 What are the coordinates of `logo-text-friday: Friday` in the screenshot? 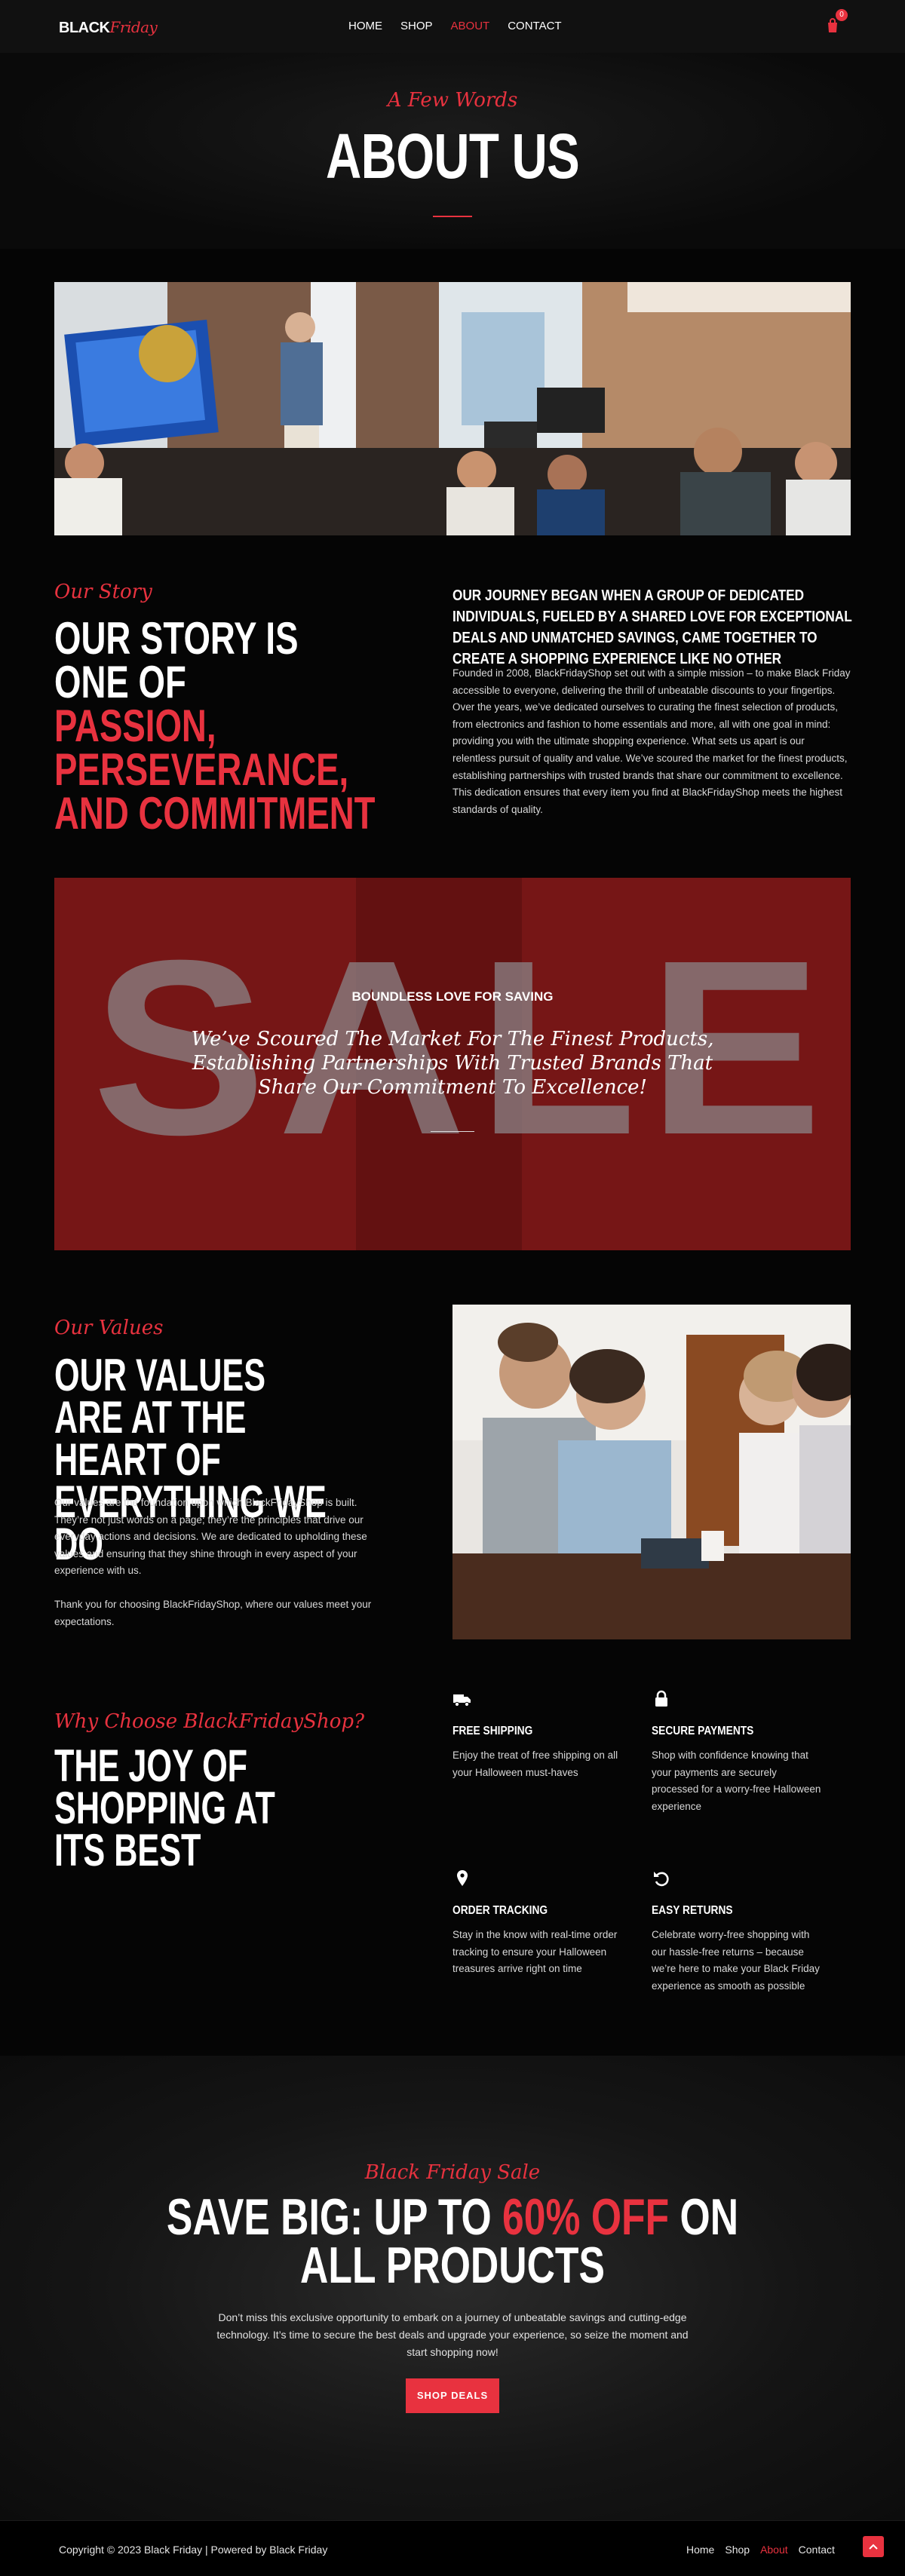 It's located at (133, 27).